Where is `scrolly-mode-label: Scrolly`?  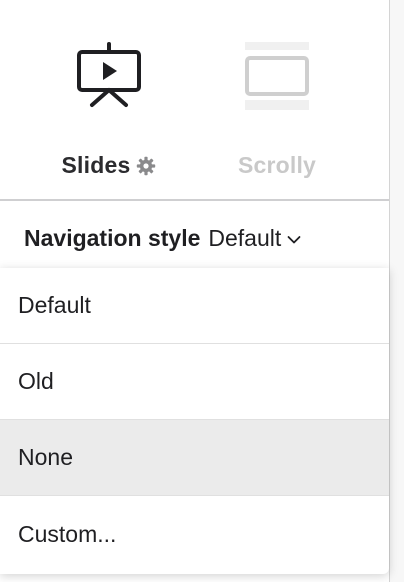 scrolly-mode-label: Scrolly is located at coordinates (277, 165).